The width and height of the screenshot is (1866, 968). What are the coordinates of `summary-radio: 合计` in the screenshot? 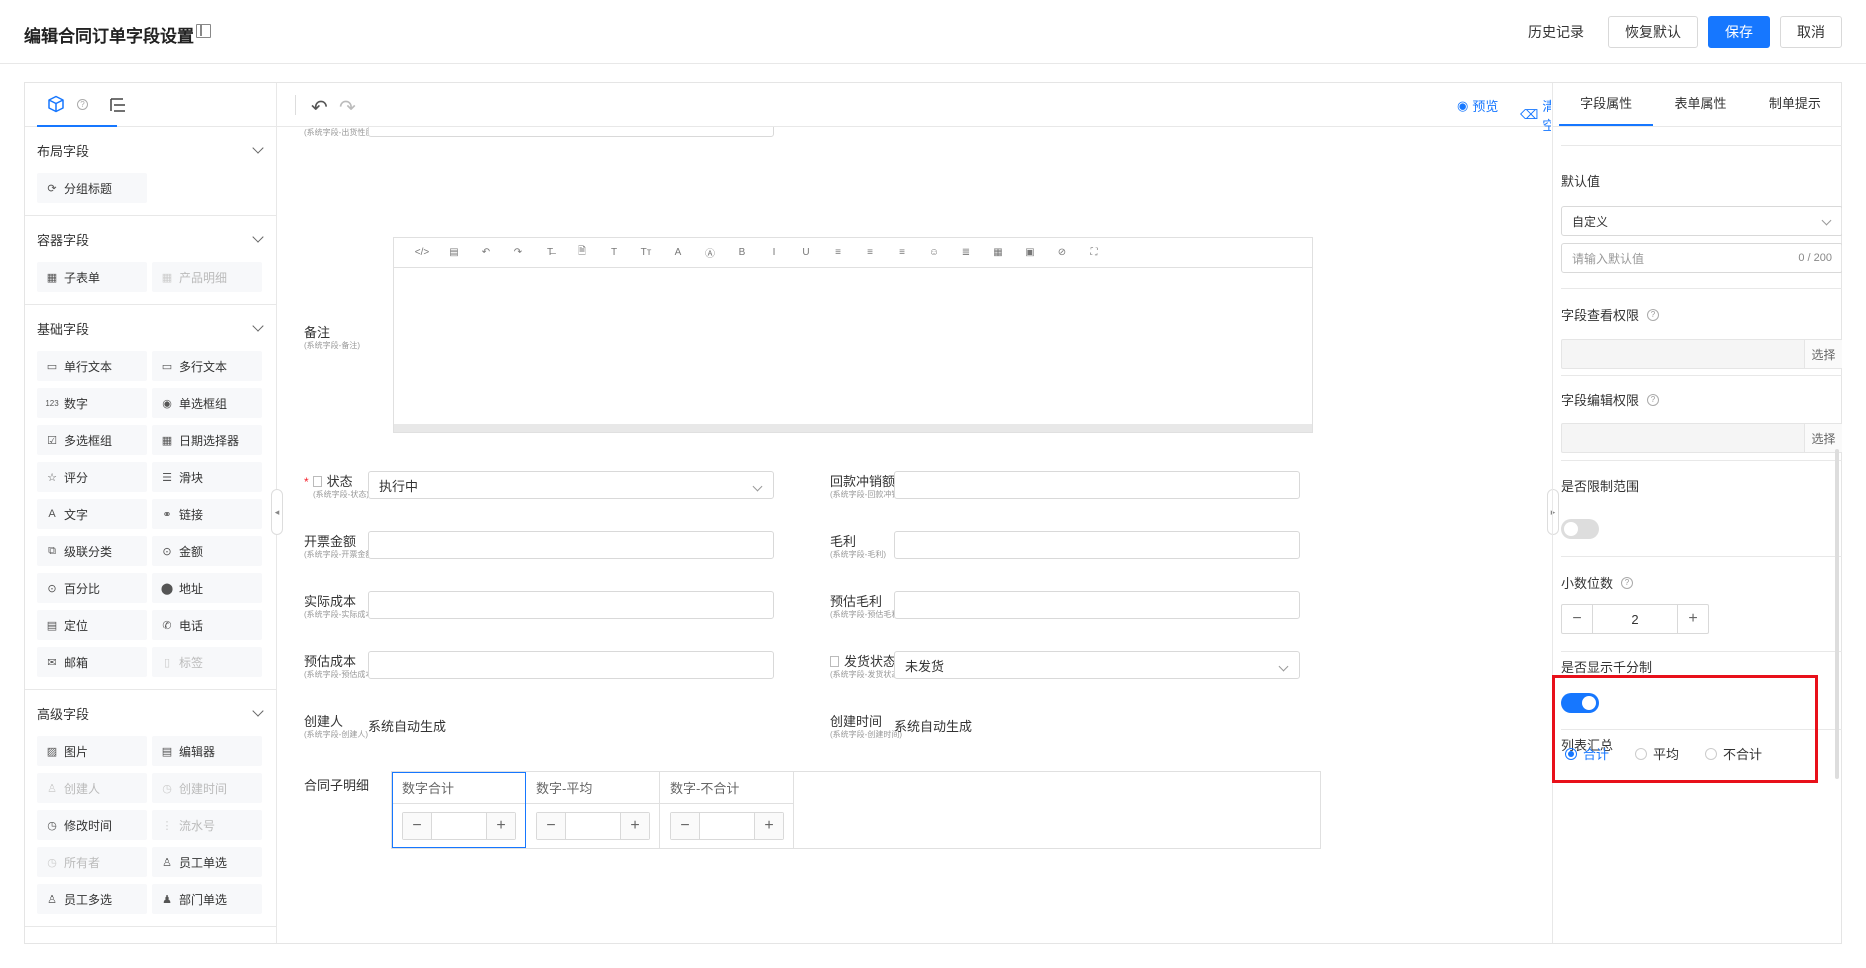 It's located at (1587, 753).